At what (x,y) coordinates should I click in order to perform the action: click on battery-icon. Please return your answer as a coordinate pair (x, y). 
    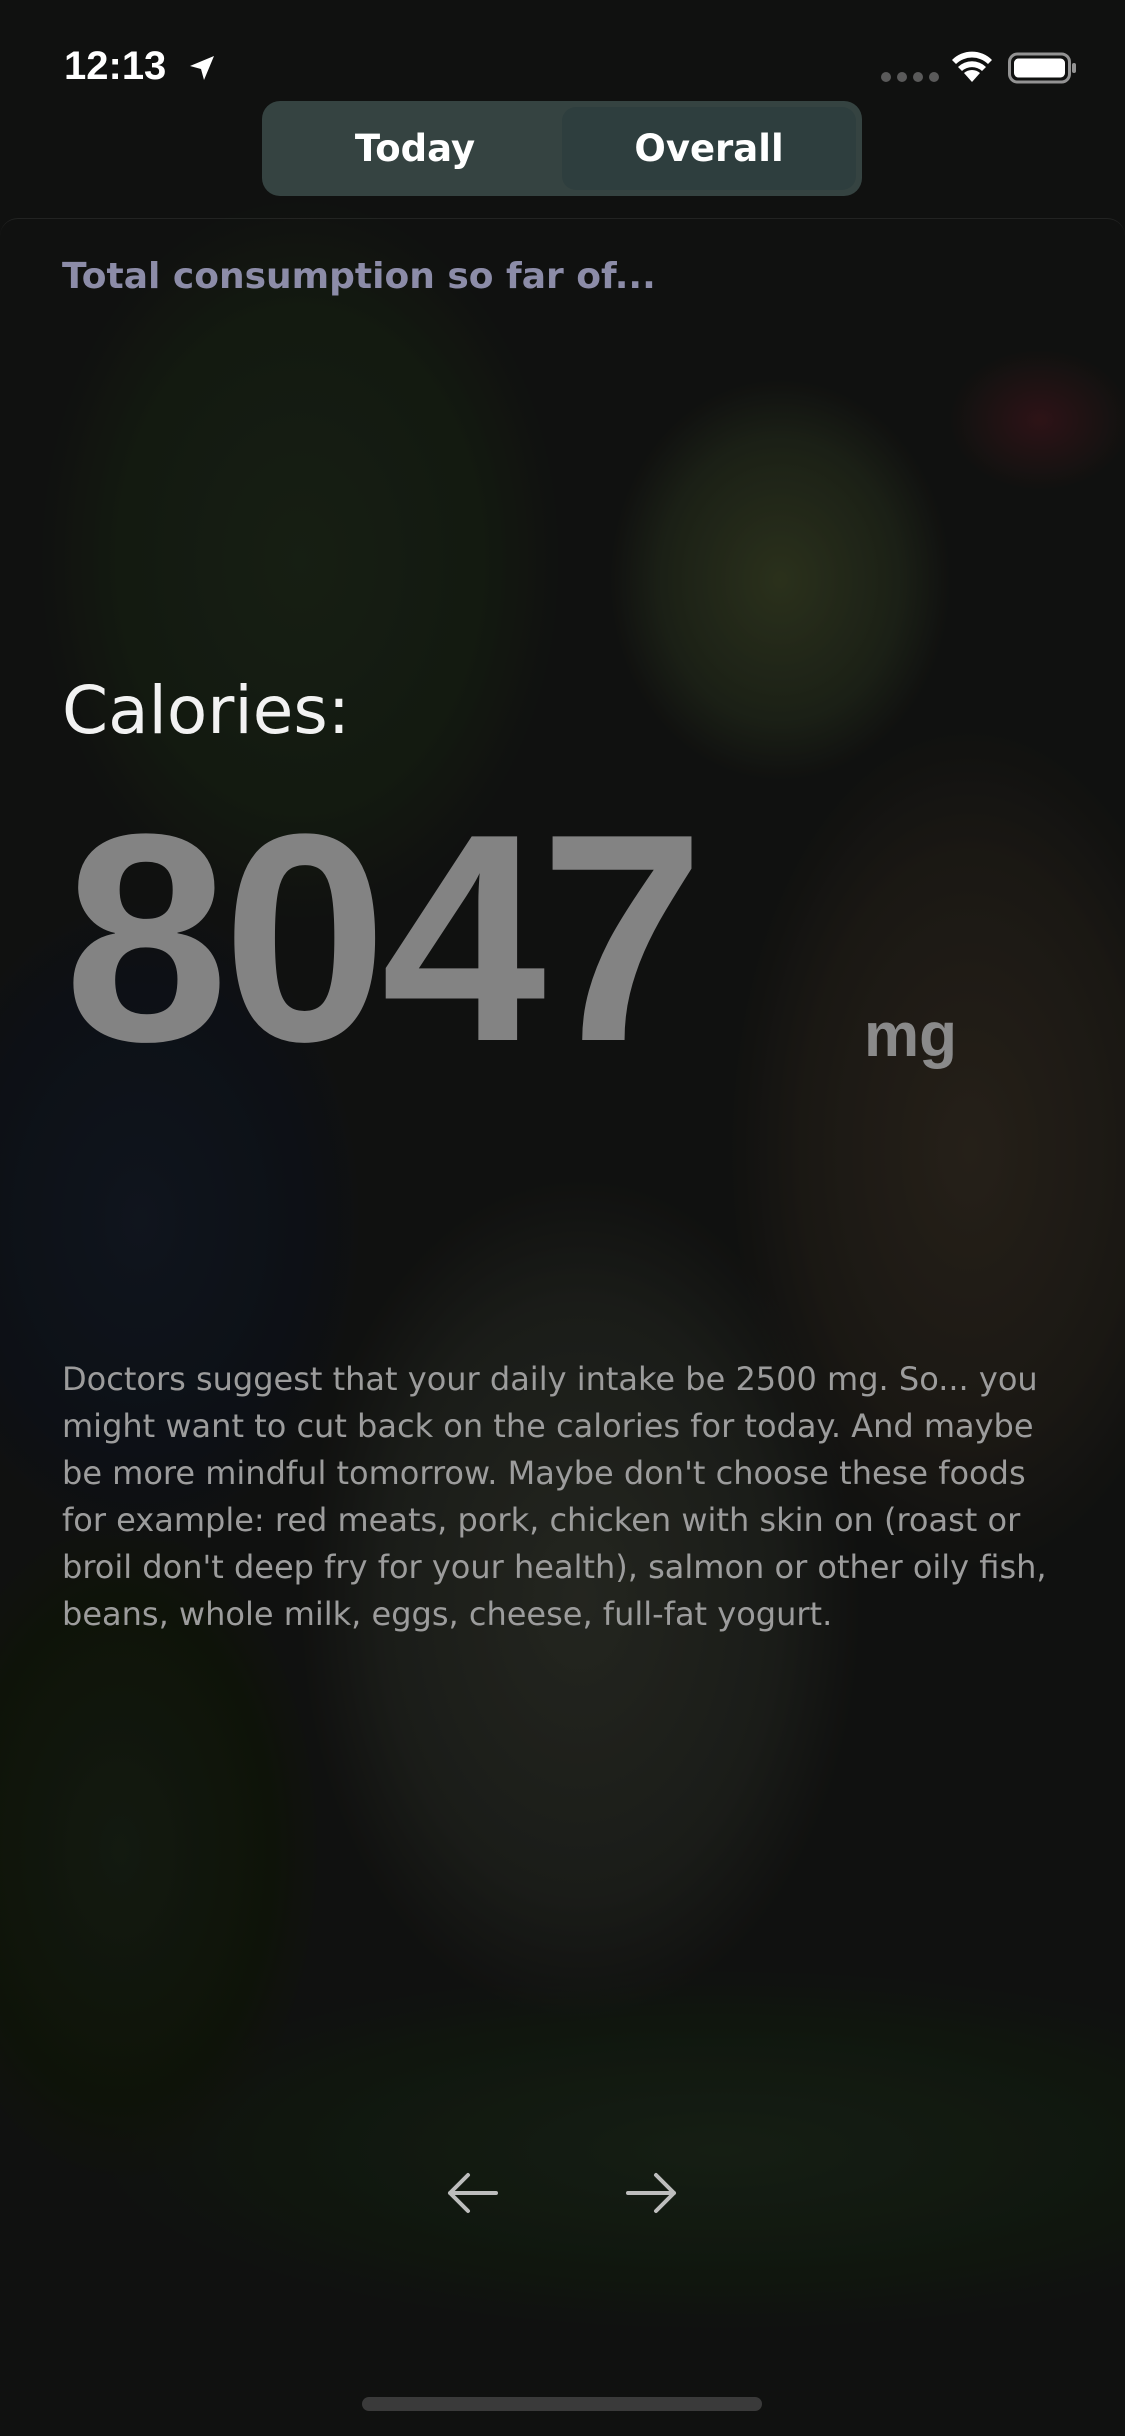
    Looking at the image, I should click on (1042, 68).